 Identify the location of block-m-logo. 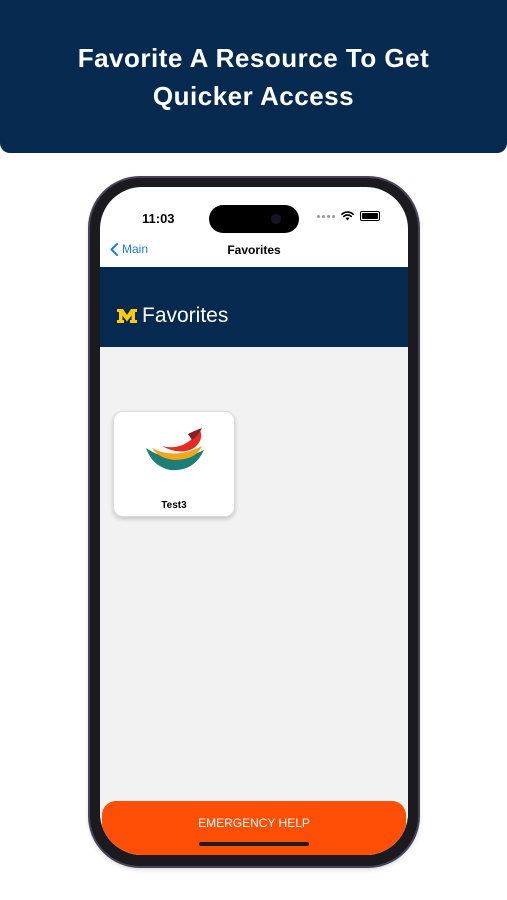
(127, 316).